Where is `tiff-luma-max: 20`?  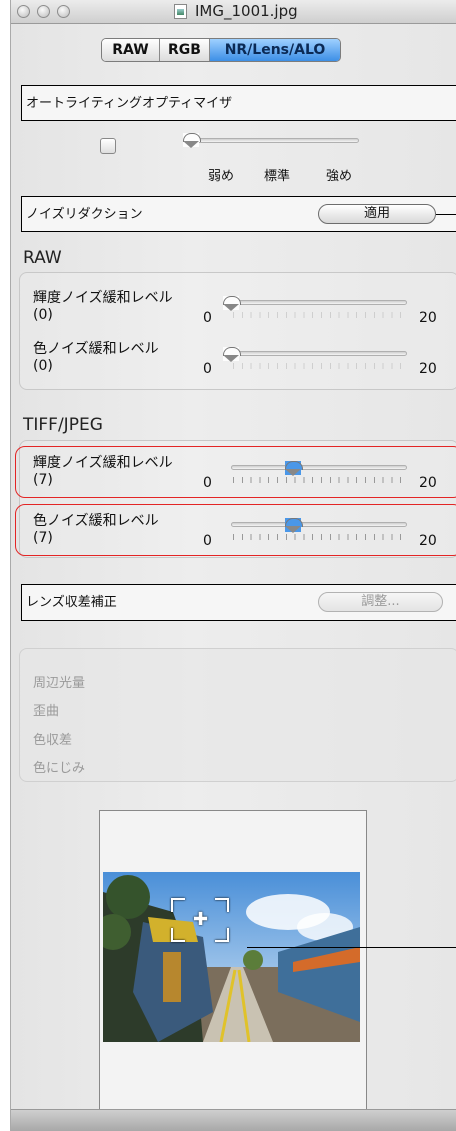 tiff-luma-max: 20 is located at coordinates (428, 483).